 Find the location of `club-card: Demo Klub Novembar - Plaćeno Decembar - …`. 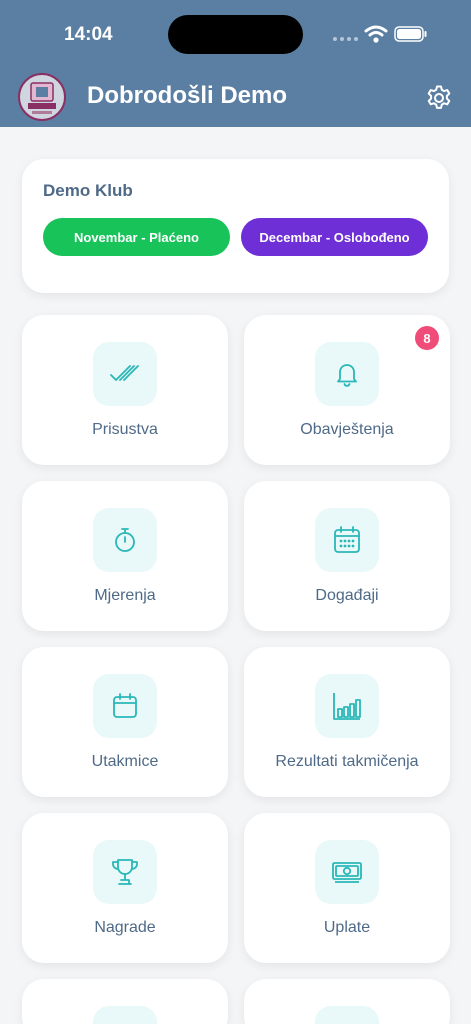

club-card: Demo Klub Novembar - Plaćeno Decembar - … is located at coordinates (235, 226).